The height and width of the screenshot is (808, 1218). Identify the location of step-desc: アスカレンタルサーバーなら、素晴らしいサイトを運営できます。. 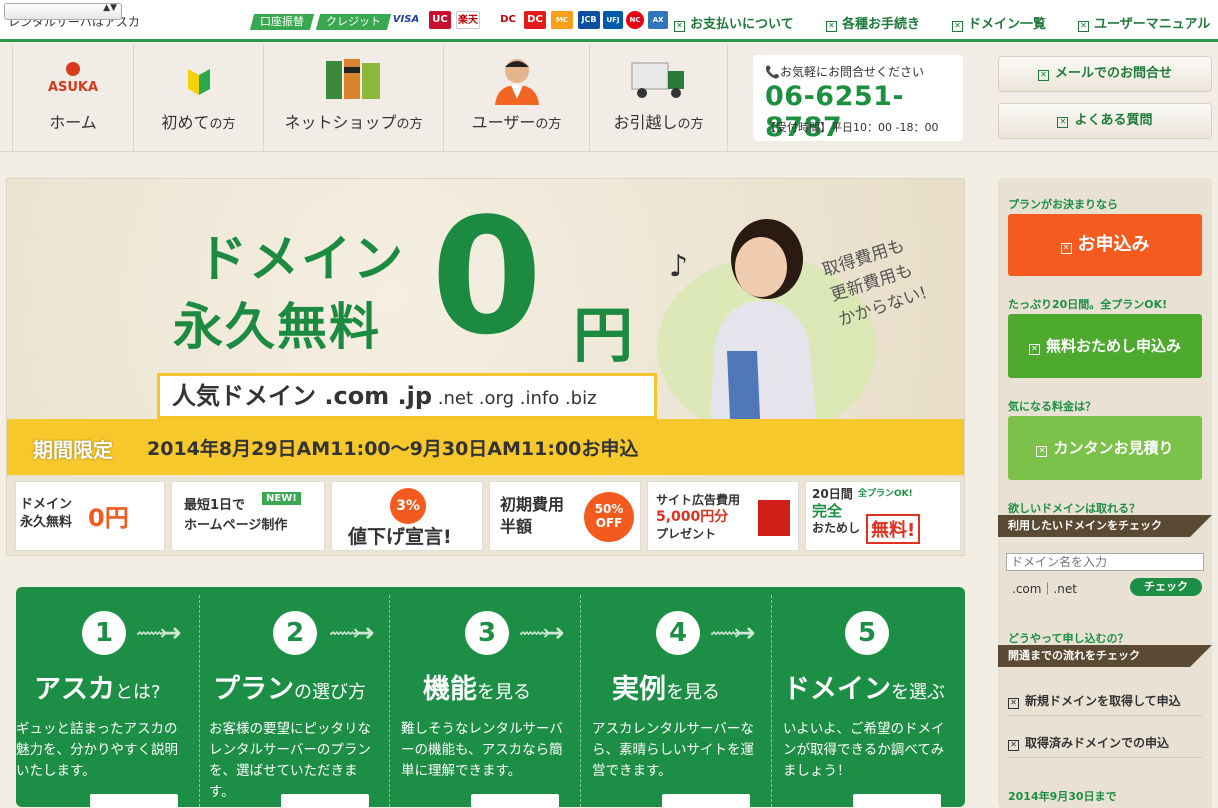
(673, 750).